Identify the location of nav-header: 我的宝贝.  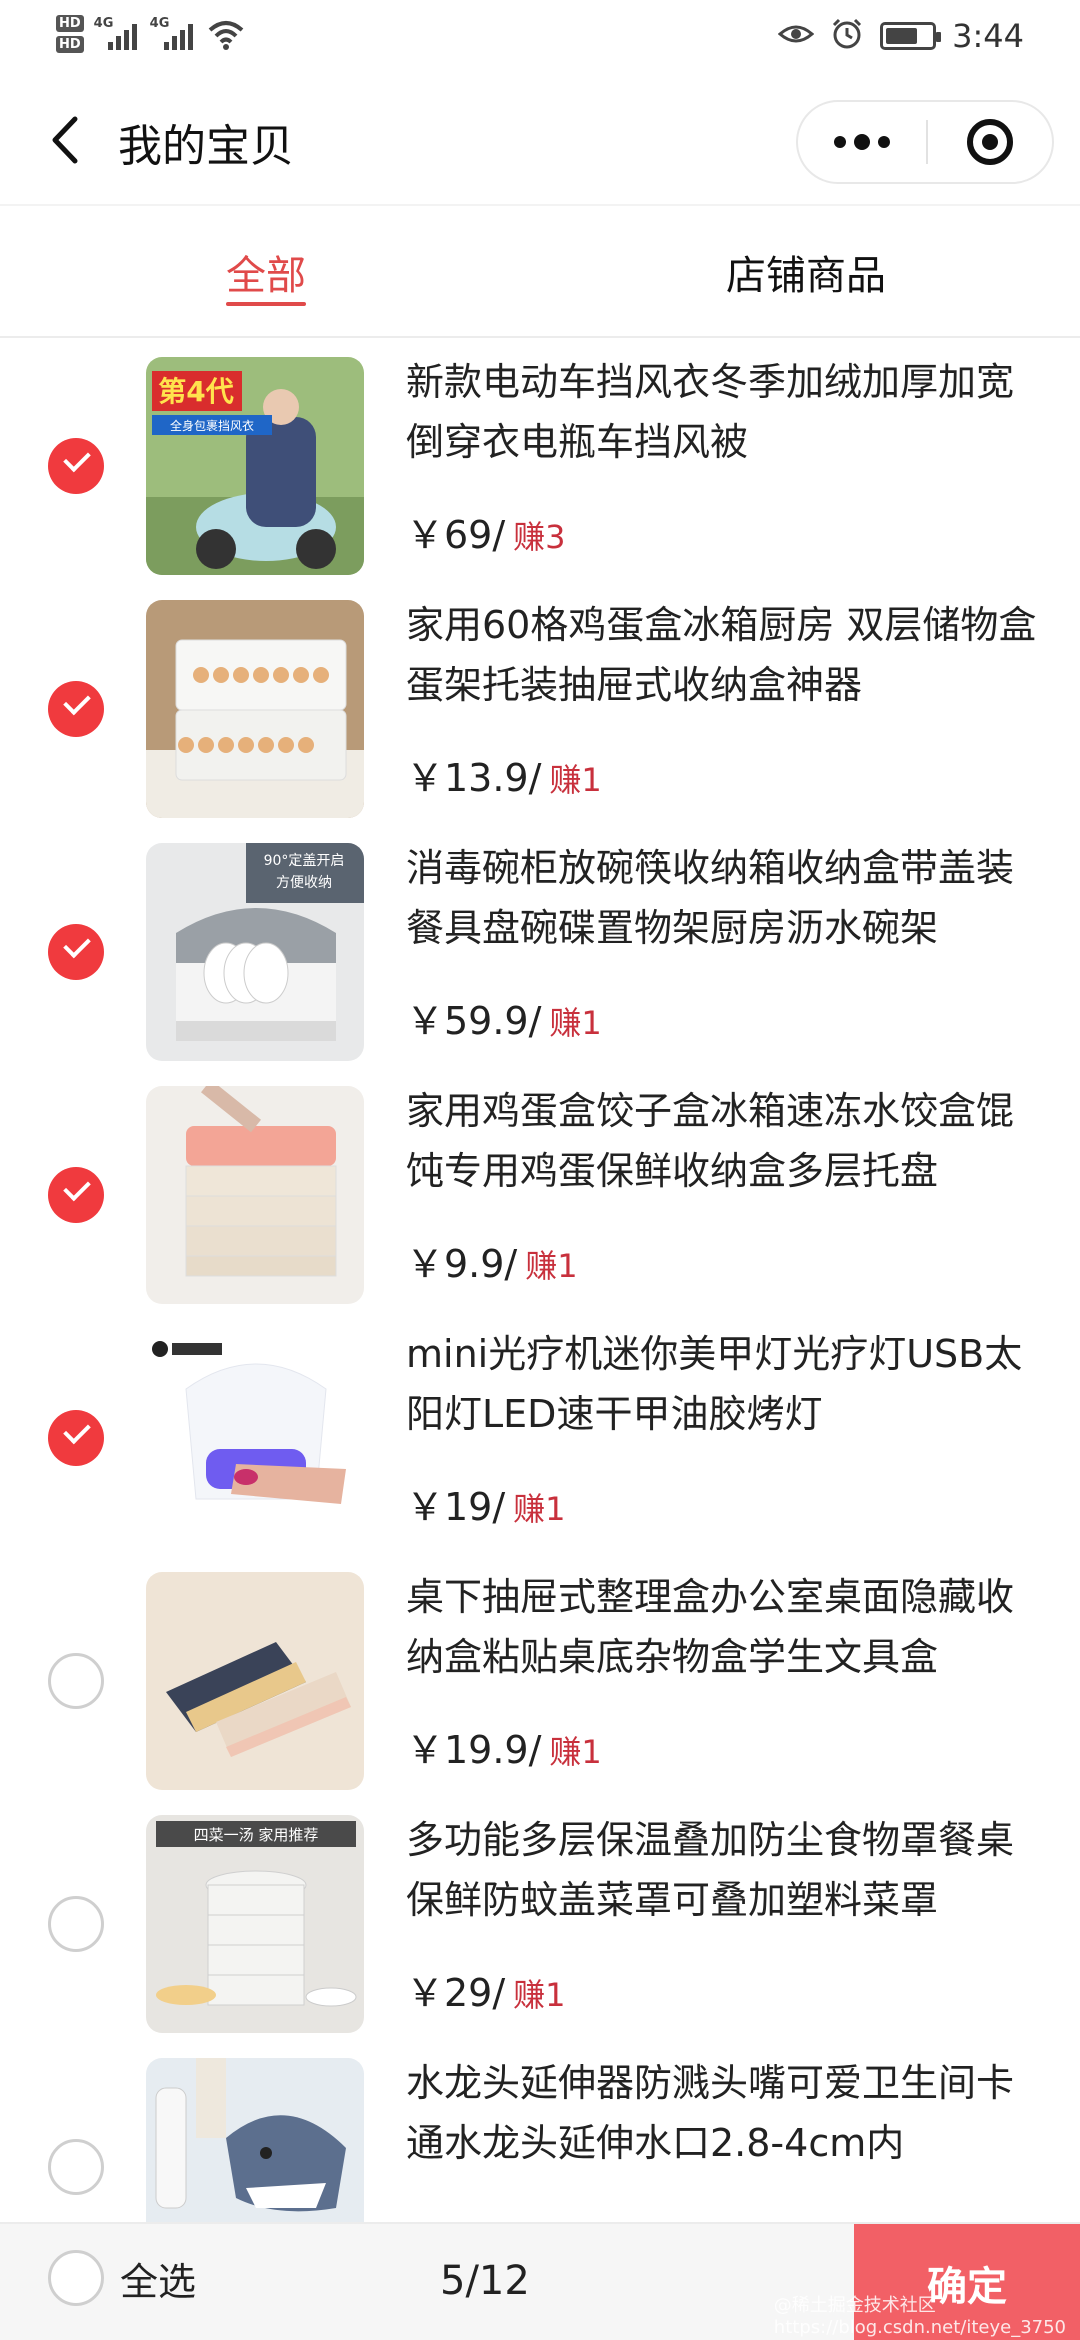
(540, 138).